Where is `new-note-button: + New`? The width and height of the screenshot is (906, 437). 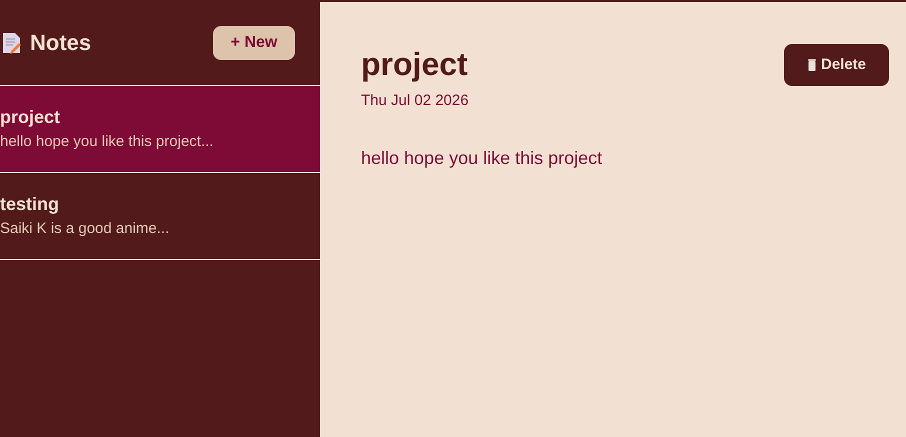 new-note-button: + New is located at coordinates (254, 43).